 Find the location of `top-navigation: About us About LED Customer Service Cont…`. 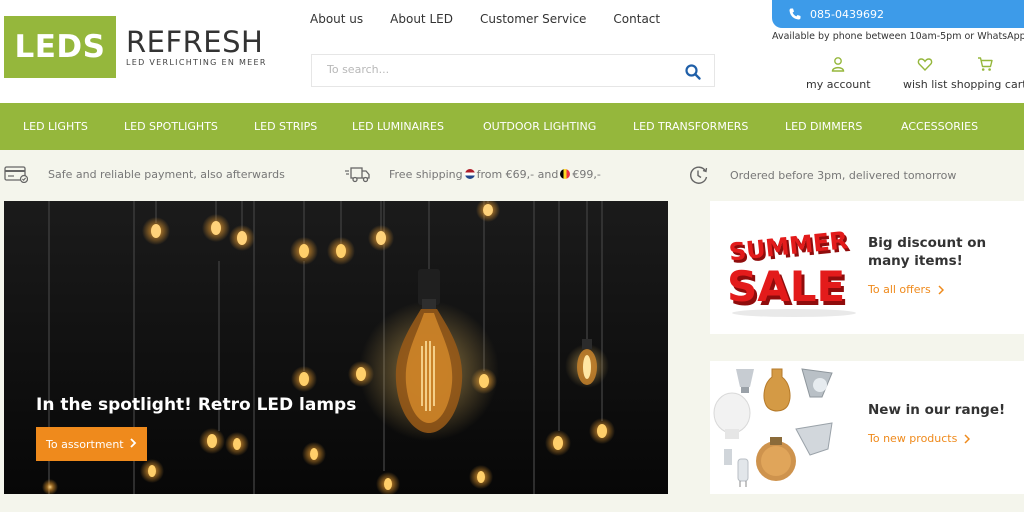

top-navigation: About us About LED Customer Service Cont… is located at coordinates (498, 19).